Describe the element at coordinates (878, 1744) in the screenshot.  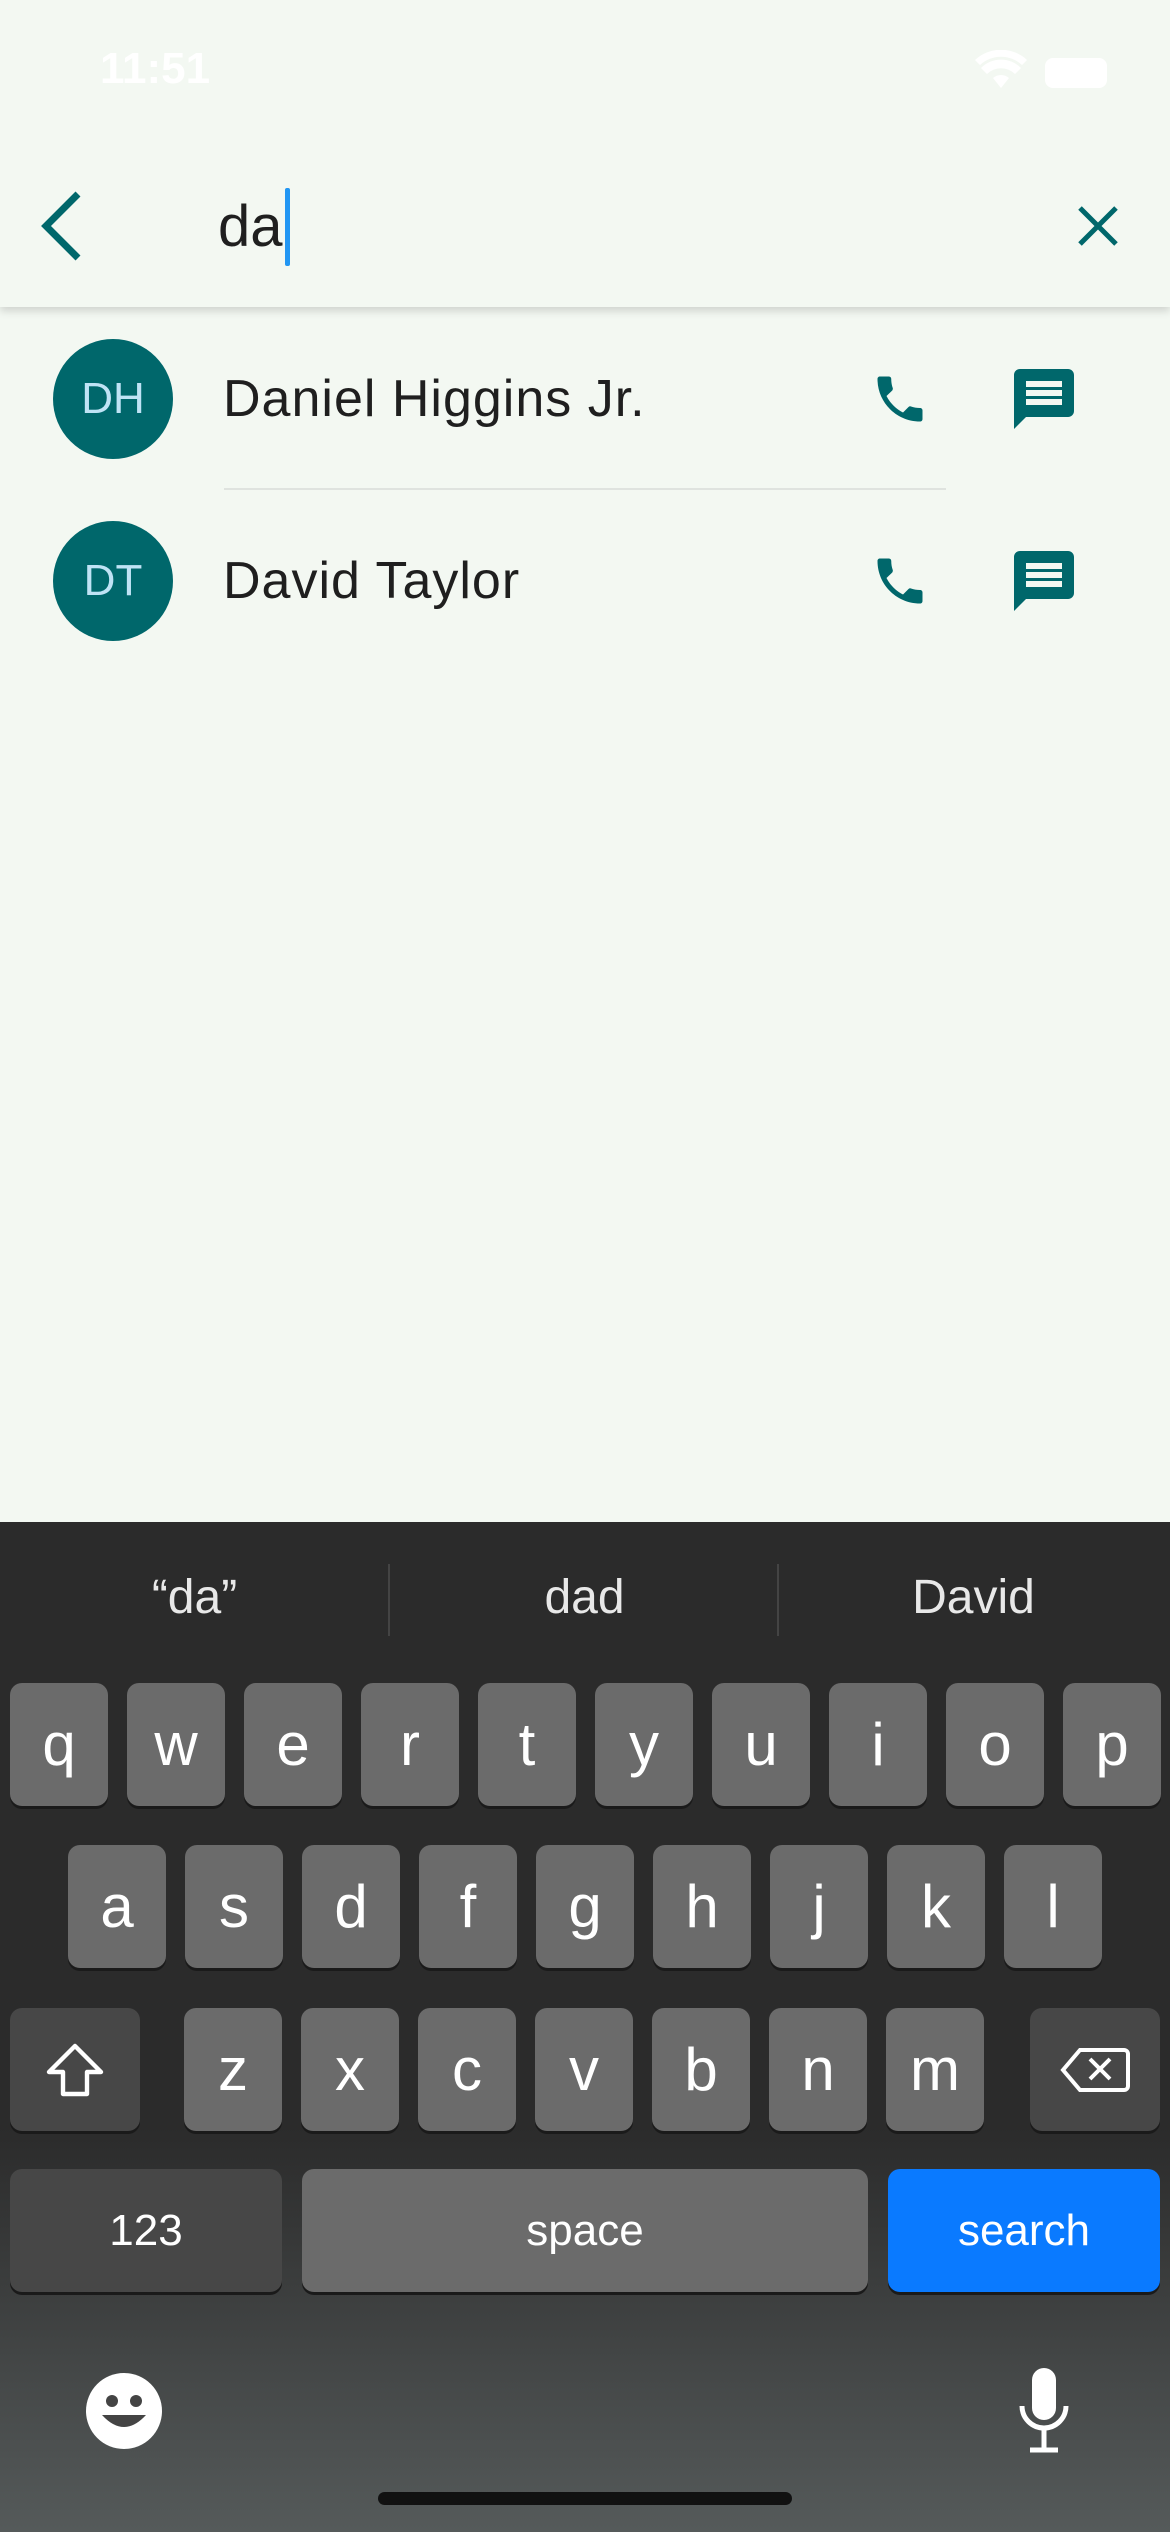
I see `key-i: i` at that location.